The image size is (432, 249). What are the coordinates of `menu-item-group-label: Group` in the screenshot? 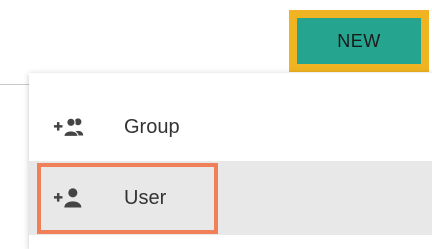 It's located at (152, 126).